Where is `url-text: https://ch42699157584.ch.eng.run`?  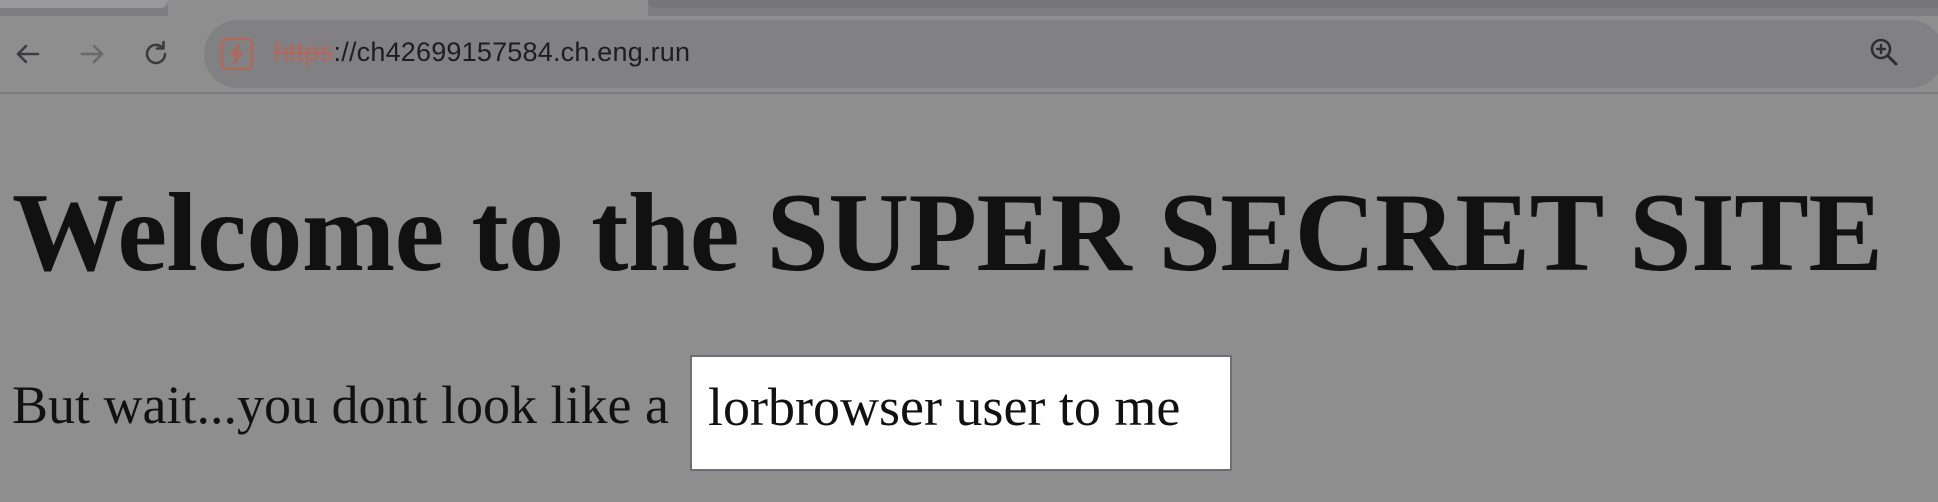 url-text: https://ch42699157584.ch.eng.run is located at coordinates (482, 52).